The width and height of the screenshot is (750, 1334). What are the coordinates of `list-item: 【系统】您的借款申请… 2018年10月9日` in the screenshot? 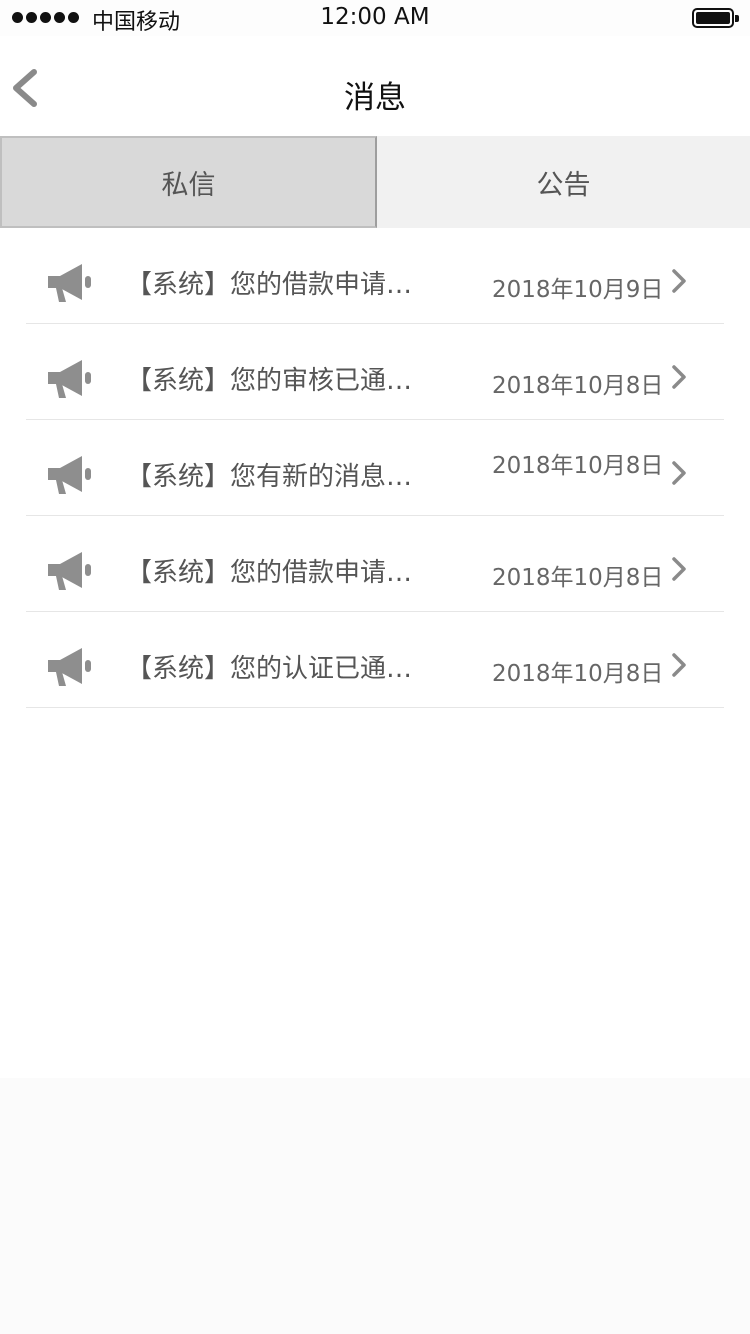 It's located at (375, 276).